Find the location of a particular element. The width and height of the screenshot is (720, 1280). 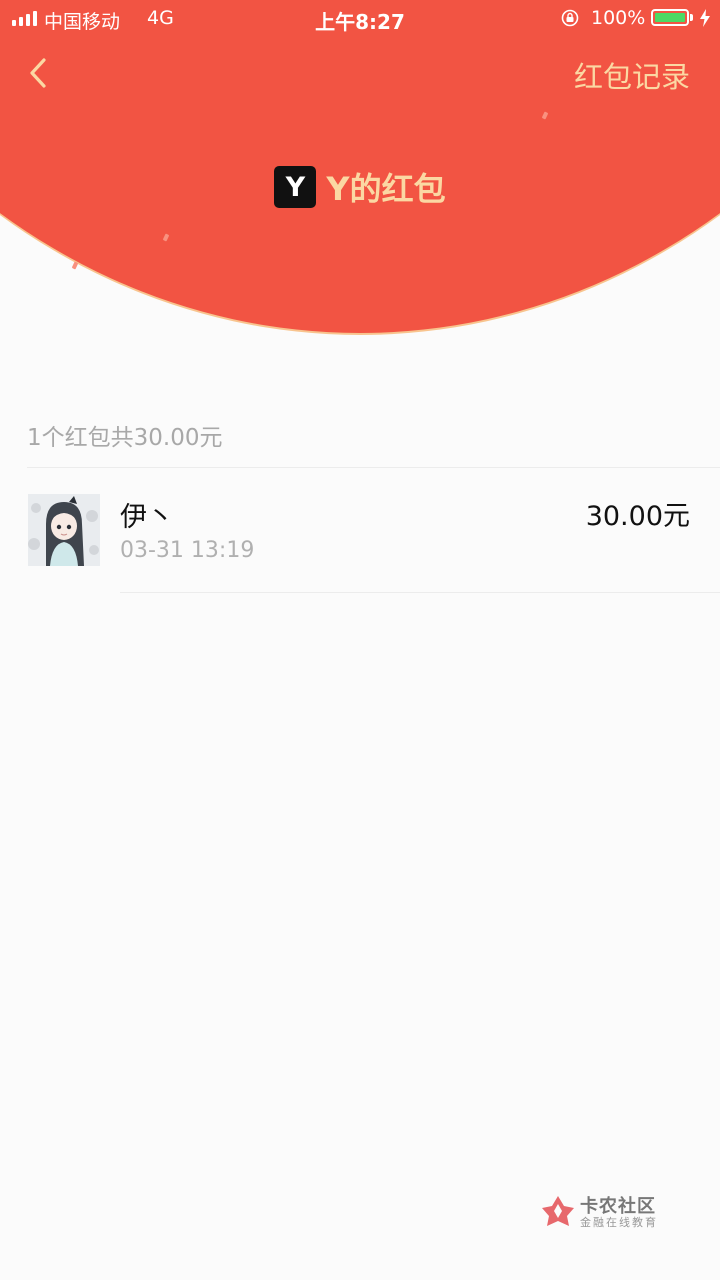

back-button is located at coordinates (40, 73).